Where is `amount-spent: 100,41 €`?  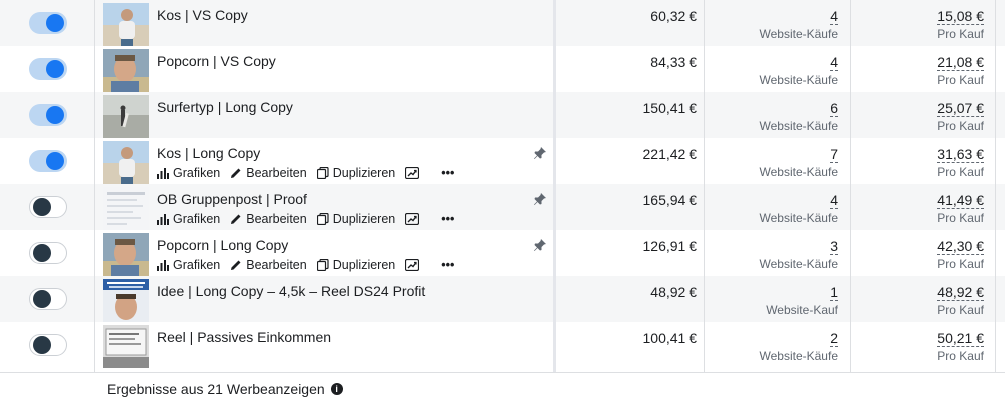
amount-spent: 100,41 € is located at coordinates (670, 338).